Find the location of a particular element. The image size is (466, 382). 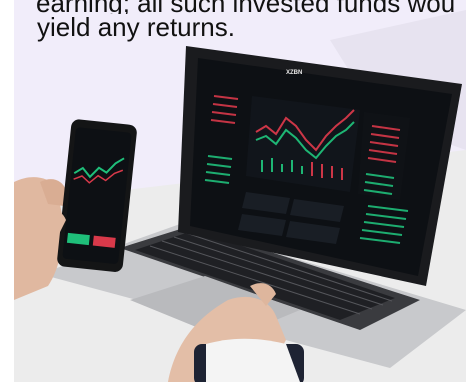

left-edge-stripe is located at coordinates (7, 191).